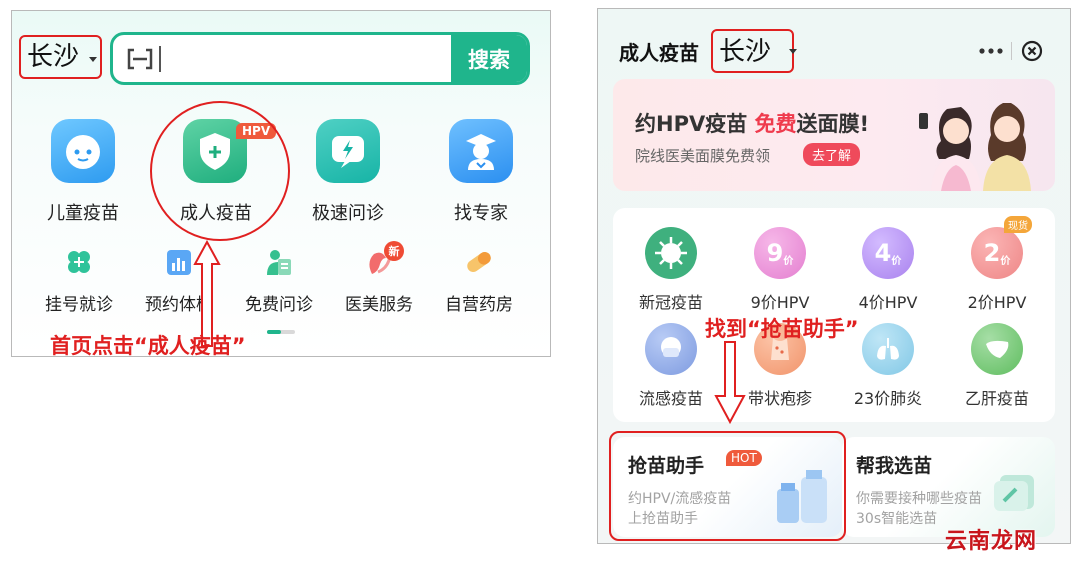 The width and height of the screenshot is (1078, 564). I want to click on banner-title: 约HPV疫苗 免费送面膜!, so click(752, 123).